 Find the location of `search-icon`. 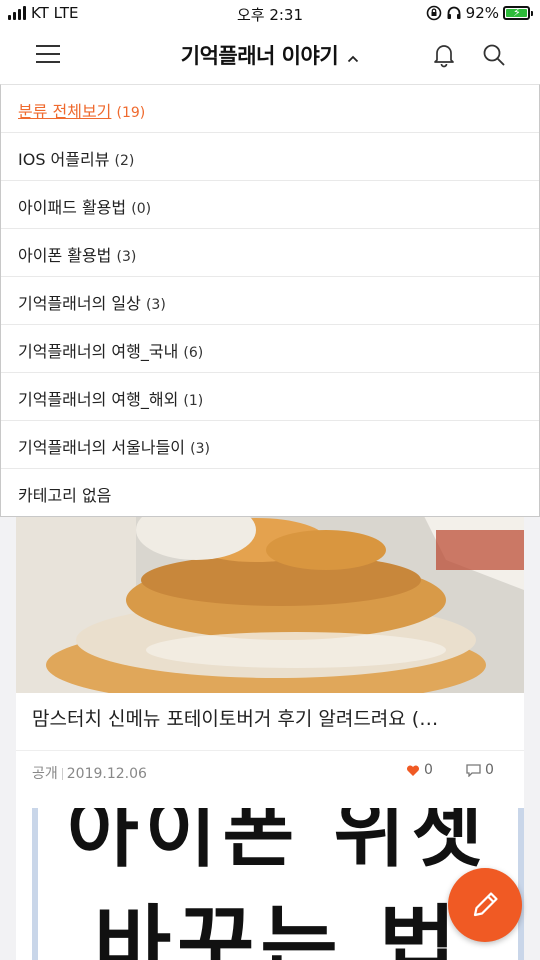

search-icon is located at coordinates (494, 55).